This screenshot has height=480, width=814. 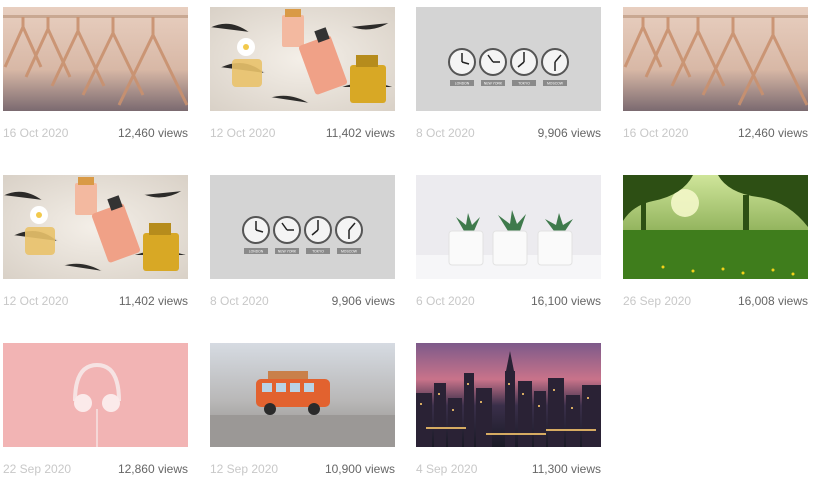 I want to click on gallery-card: 22 Sep 2020 12,860 views, so click(x=95, y=409).